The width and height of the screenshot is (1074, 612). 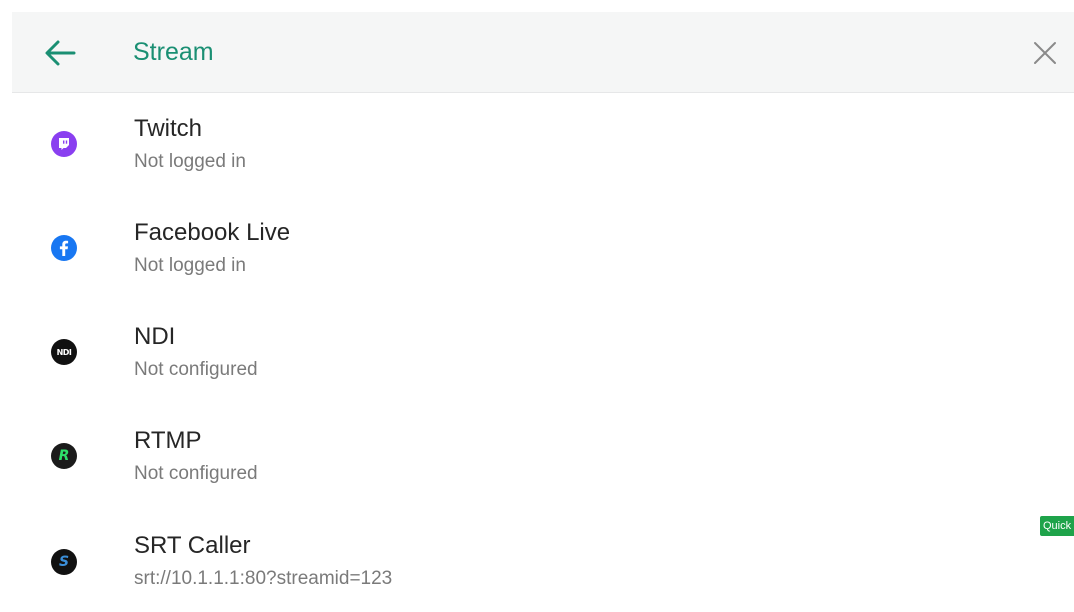 I want to click on close-button, so click(x=1045, y=53).